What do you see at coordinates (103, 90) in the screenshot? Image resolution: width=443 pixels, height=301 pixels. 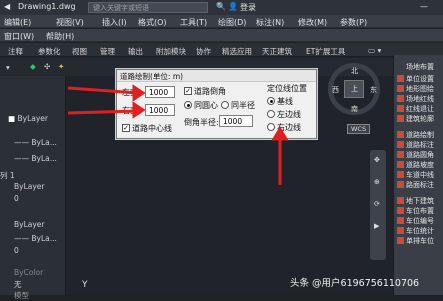 I see `arrow-left-width` at bounding box center [103, 90].